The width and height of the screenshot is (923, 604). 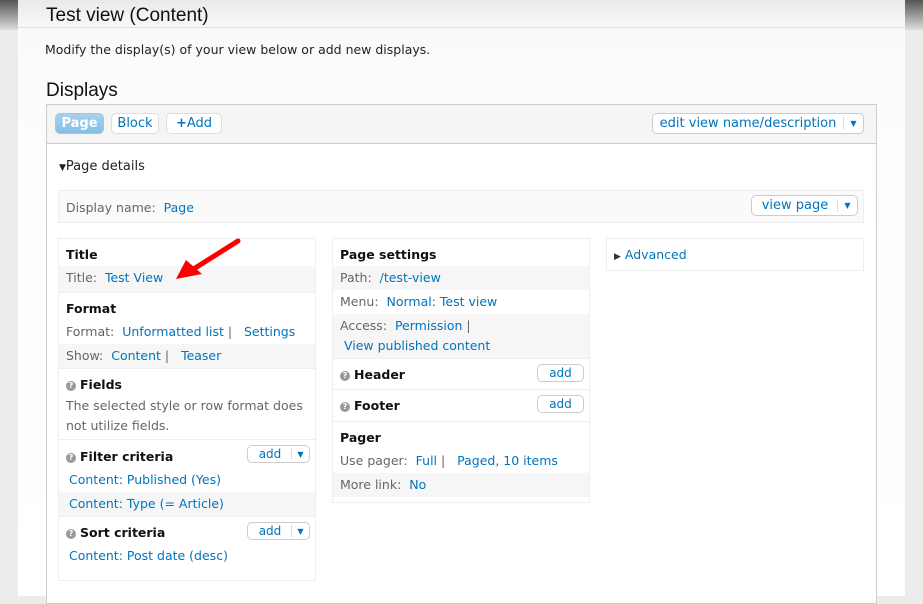 What do you see at coordinates (194, 123) in the screenshot?
I see `add-display-button: +Add` at bounding box center [194, 123].